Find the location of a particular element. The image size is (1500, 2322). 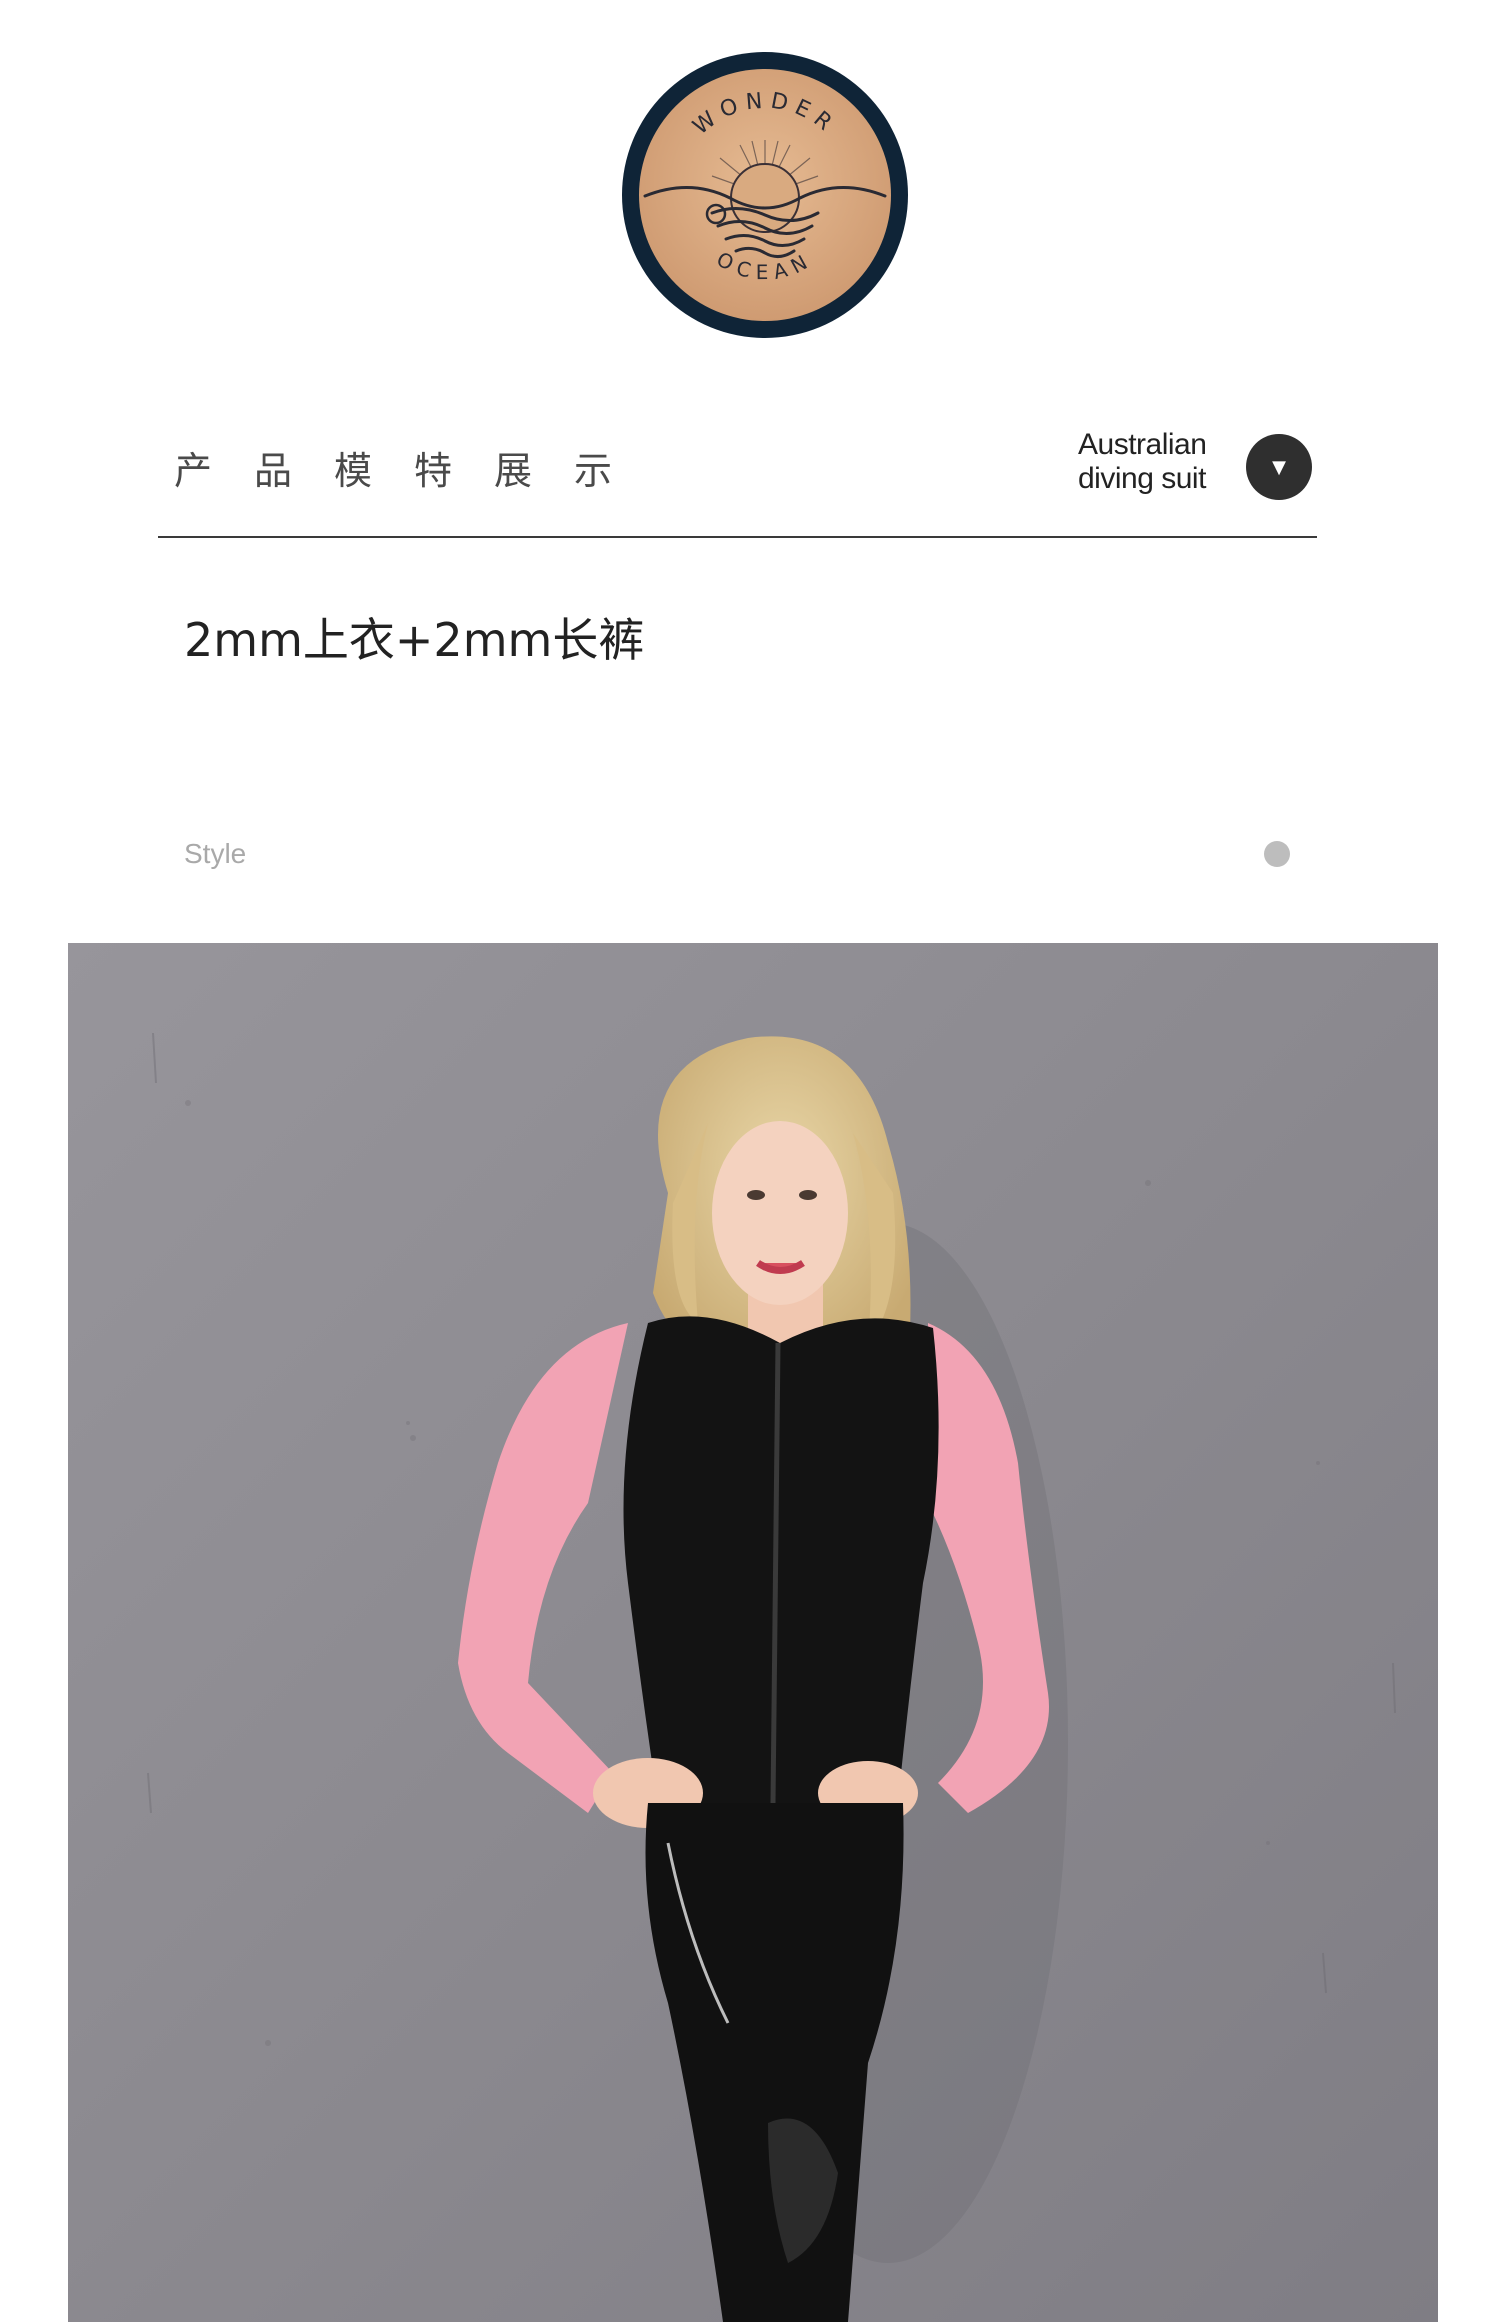

chevron-down-icon: ▼ is located at coordinates (1279, 467).